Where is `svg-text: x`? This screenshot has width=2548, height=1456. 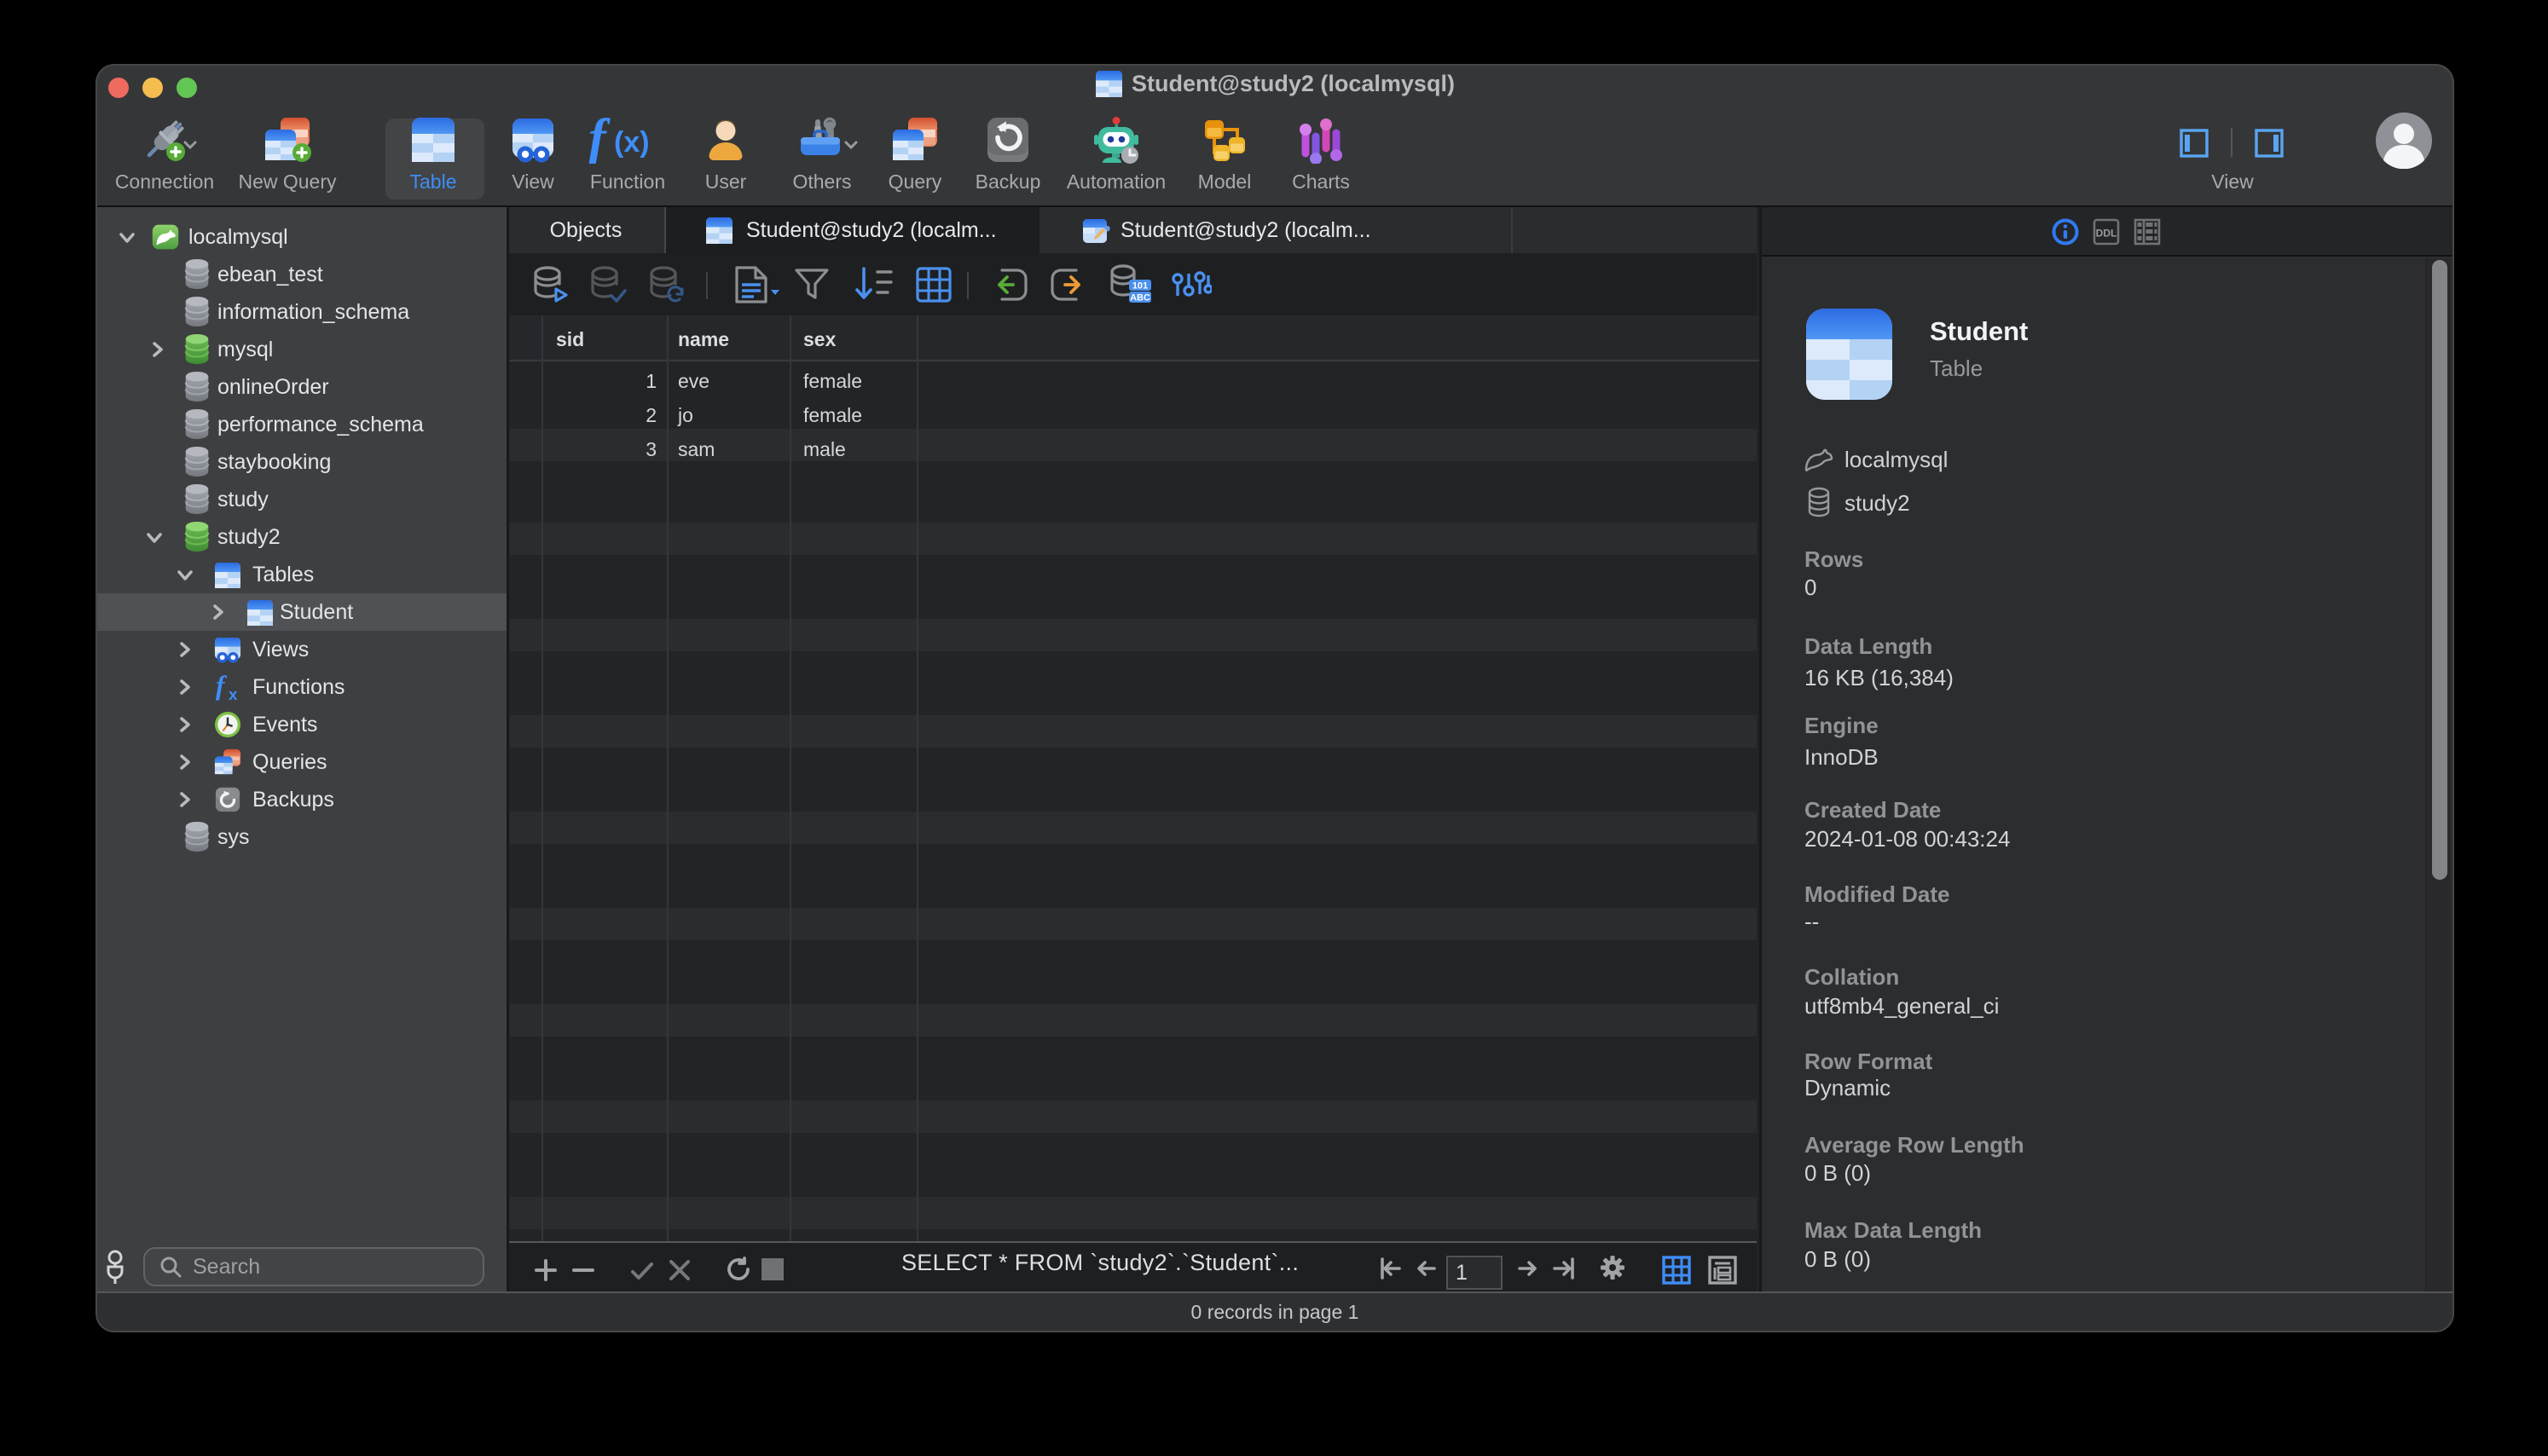 svg-text: x is located at coordinates (233, 693).